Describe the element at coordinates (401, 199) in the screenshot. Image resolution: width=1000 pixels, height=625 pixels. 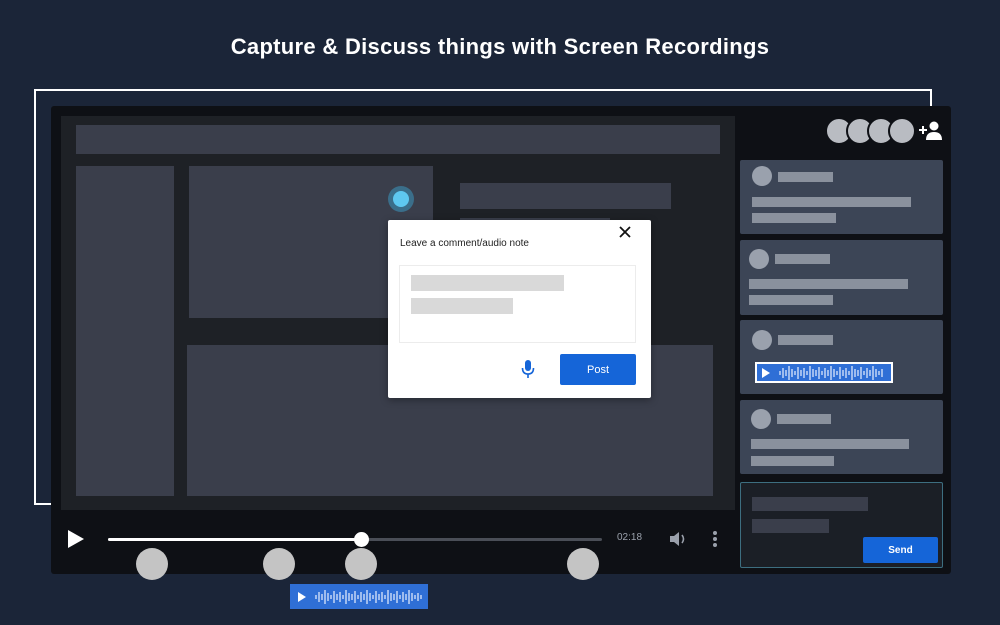
I see `comment-hotspot` at that location.